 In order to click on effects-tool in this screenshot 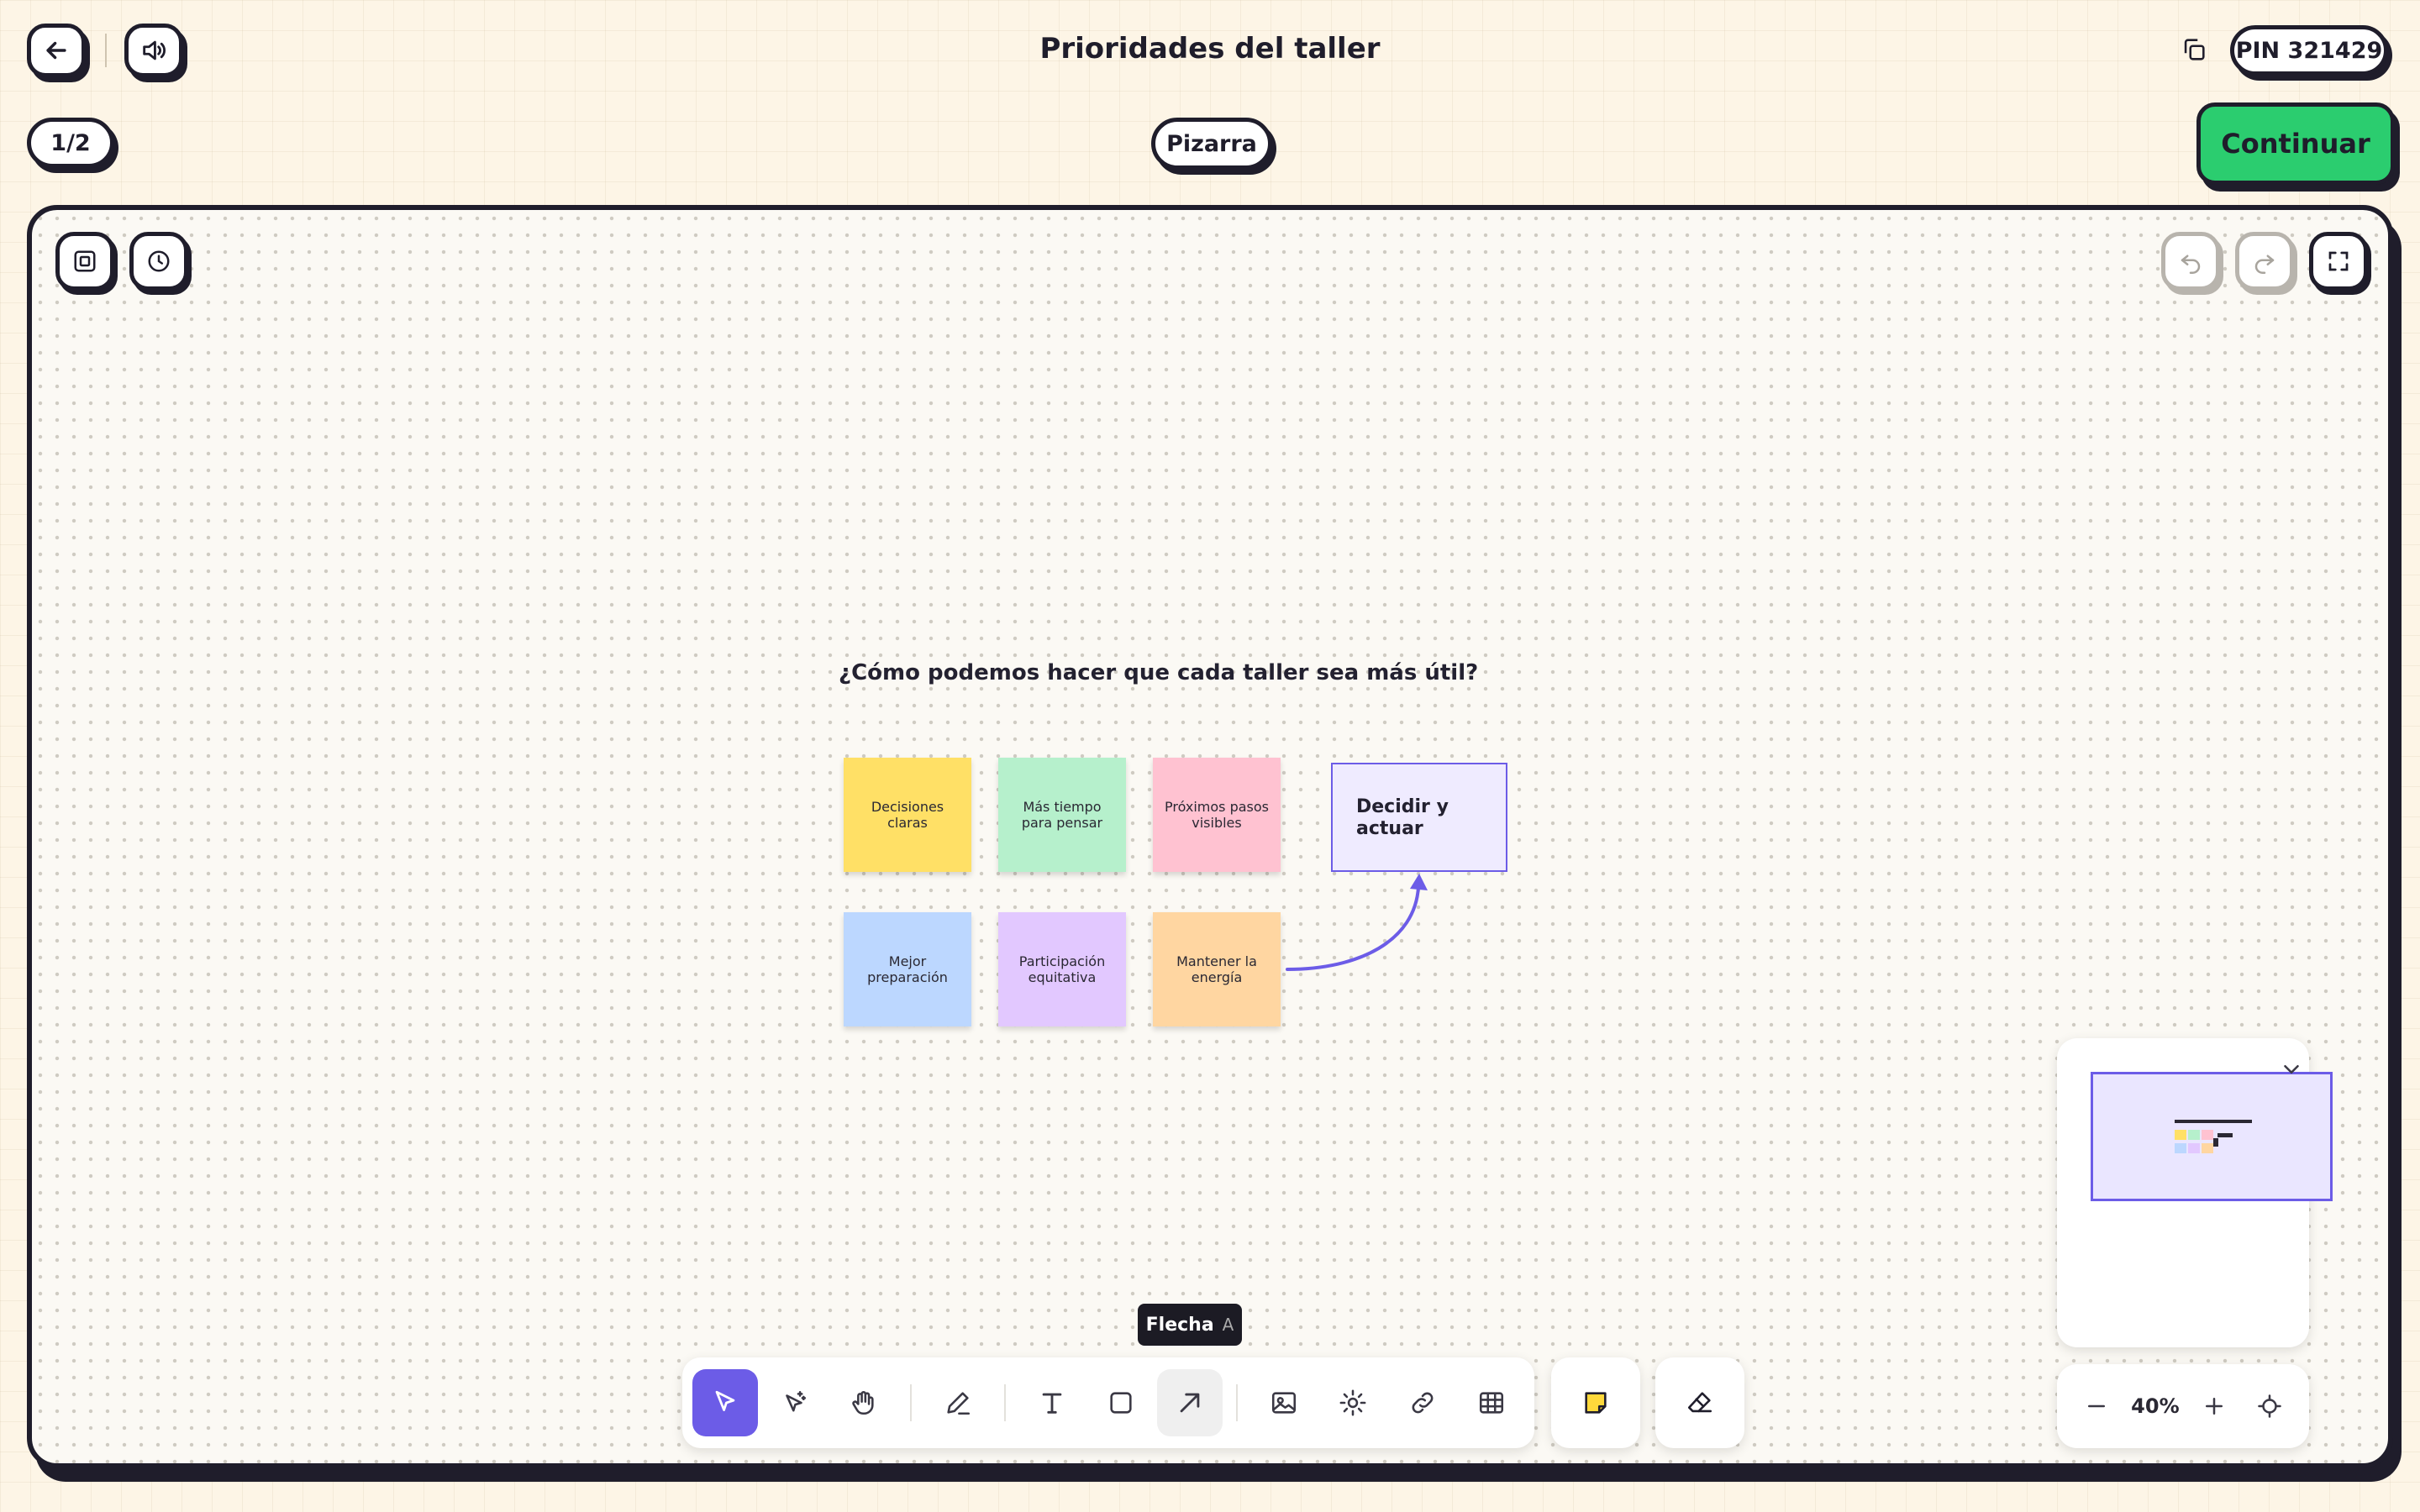, I will do `click(1353, 1402)`.